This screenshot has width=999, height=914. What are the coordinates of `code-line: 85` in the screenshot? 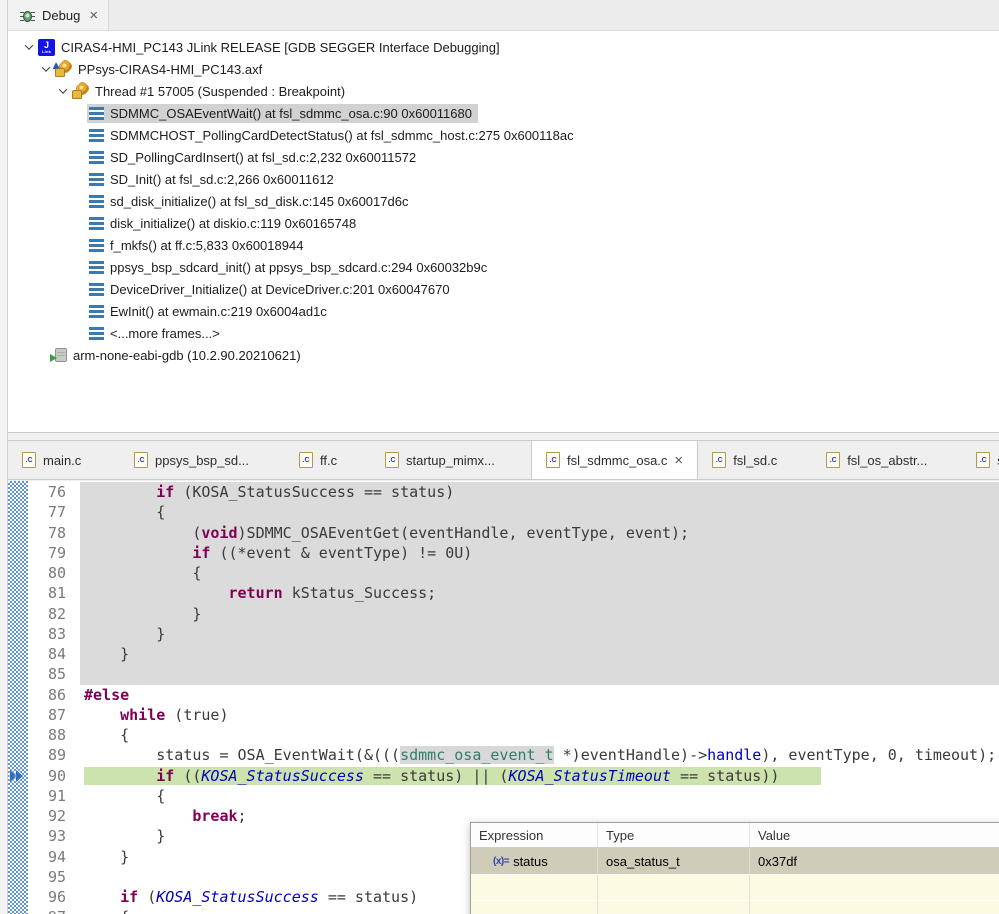 It's located at (513, 674).